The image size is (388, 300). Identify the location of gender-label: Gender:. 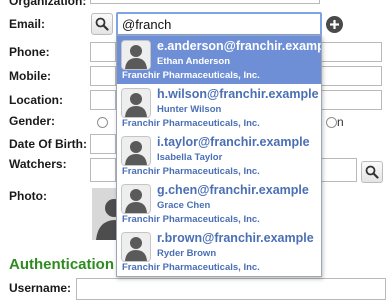
(32, 121).